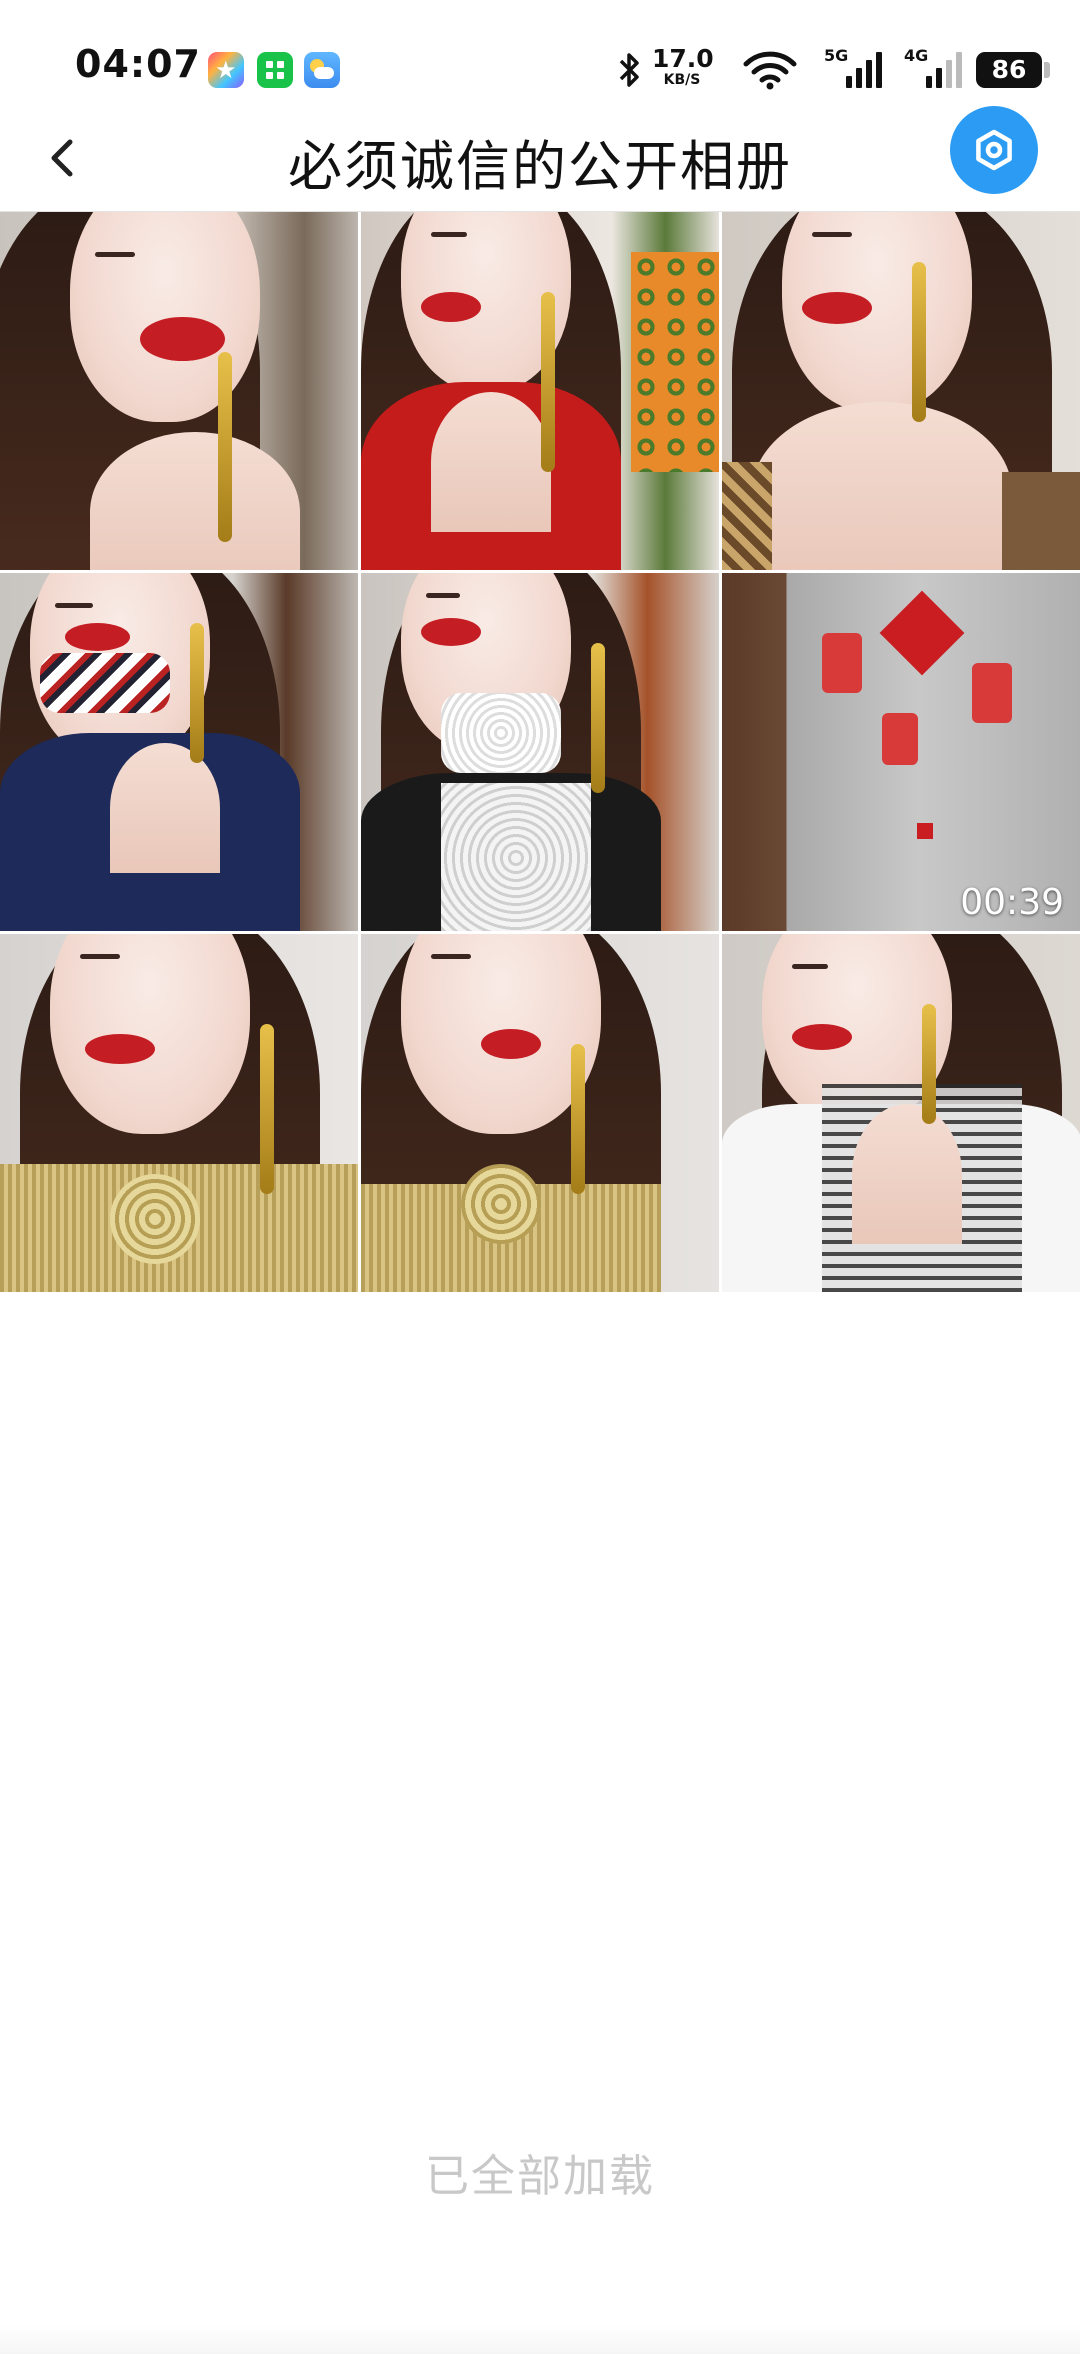  What do you see at coordinates (854, 68) in the screenshot?
I see `signal-5g-icon: 5G` at bounding box center [854, 68].